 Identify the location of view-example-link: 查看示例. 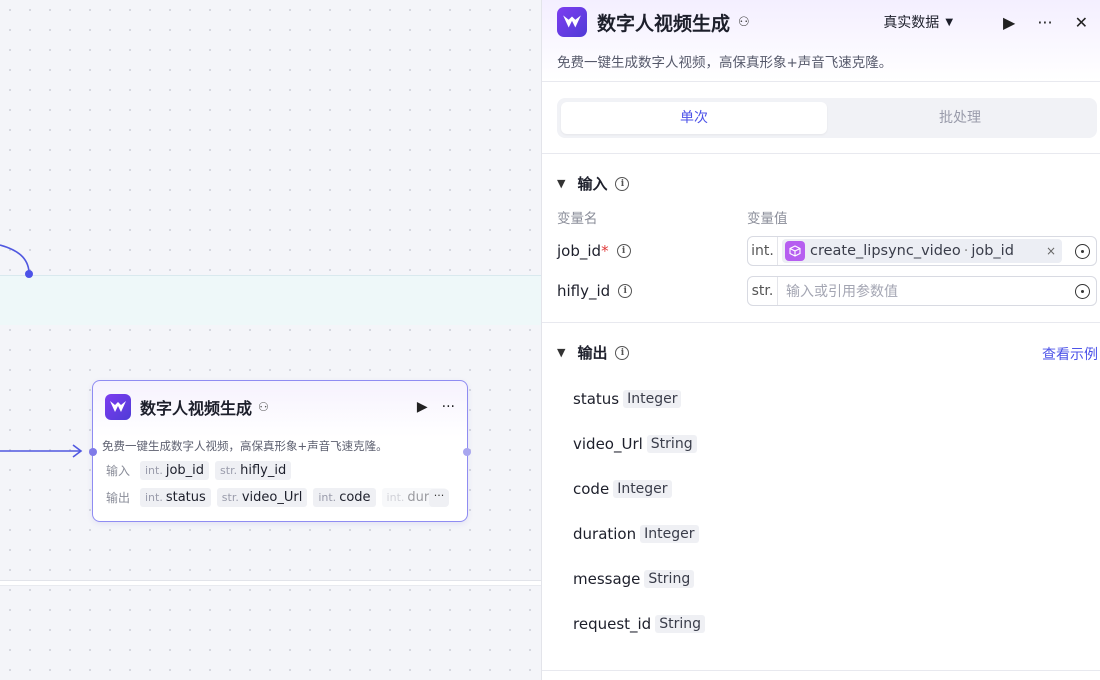
(1070, 354).